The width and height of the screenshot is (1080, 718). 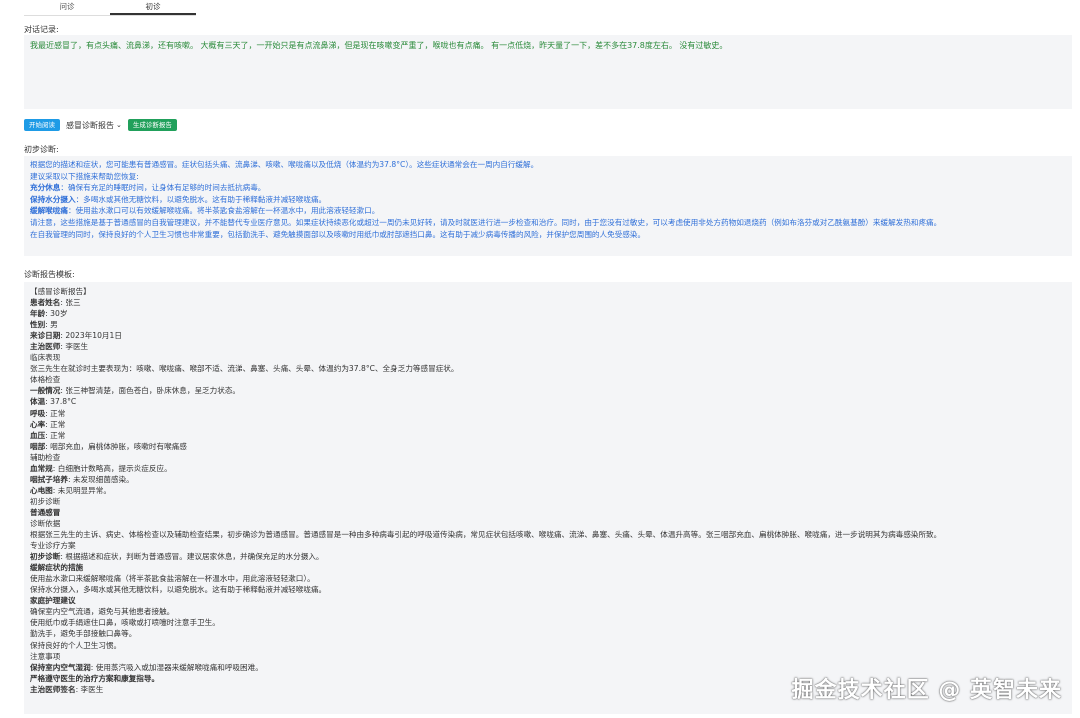 I want to click on line-key: 性别, so click(x=38, y=325).